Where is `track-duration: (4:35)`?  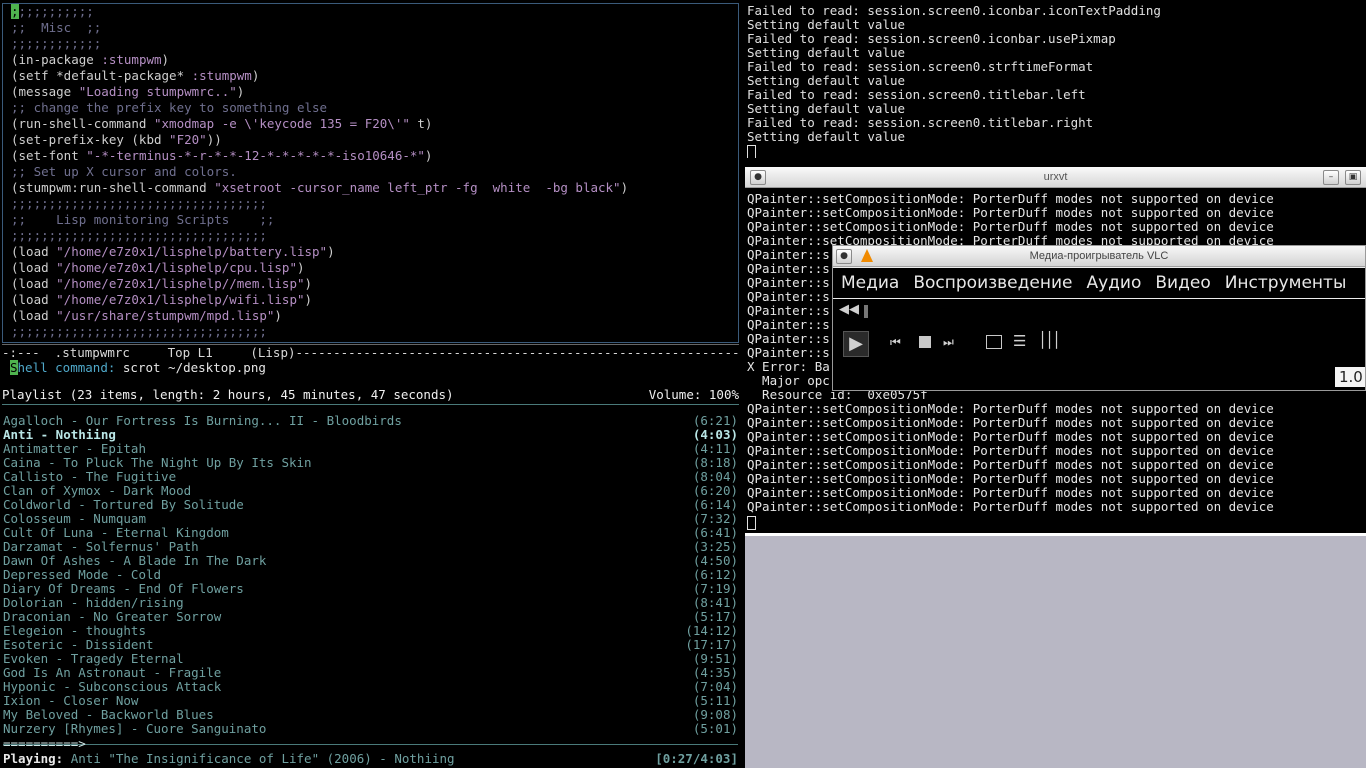 track-duration: (4:35) is located at coordinates (715, 672).